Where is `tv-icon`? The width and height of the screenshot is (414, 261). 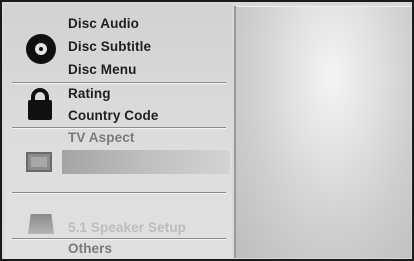 tv-icon is located at coordinates (39, 162).